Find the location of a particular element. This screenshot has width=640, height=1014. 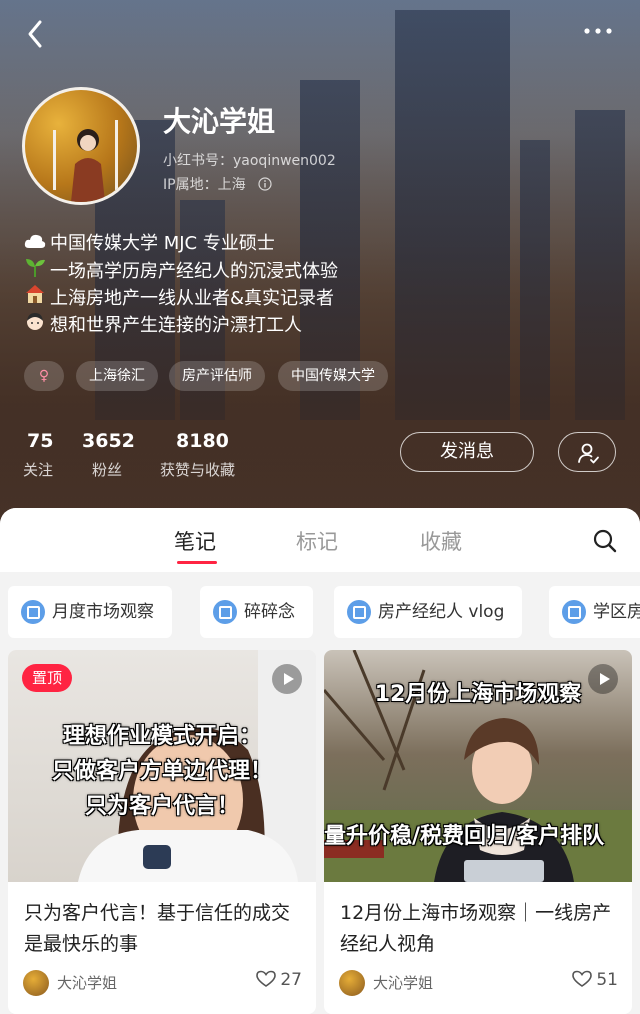

collection-chip: 学区房 is located at coordinates (594, 612).